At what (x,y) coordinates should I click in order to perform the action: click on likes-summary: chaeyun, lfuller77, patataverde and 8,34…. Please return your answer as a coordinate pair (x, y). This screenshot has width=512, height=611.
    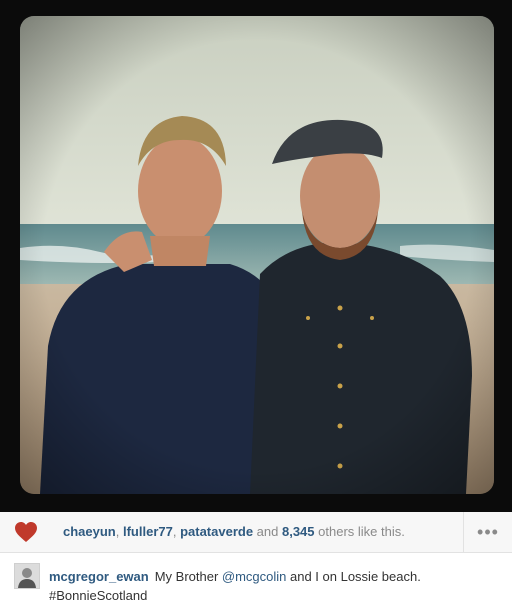
    Looking at the image, I should click on (234, 532).